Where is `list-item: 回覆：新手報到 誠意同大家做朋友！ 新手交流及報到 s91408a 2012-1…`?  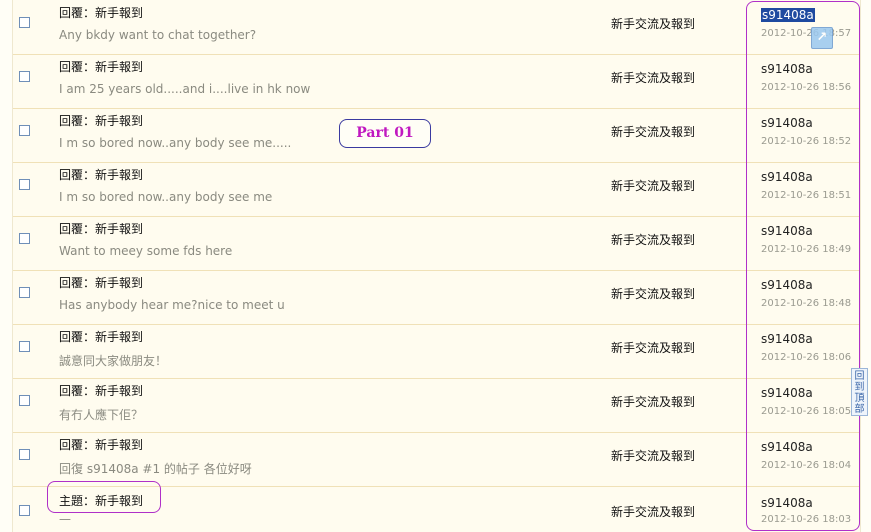 list-item: 回覆：新手報到 誠意同大家做朋友！ 新手交流及報到 s91408a 2012-1… is located at coordinates (436, 351).